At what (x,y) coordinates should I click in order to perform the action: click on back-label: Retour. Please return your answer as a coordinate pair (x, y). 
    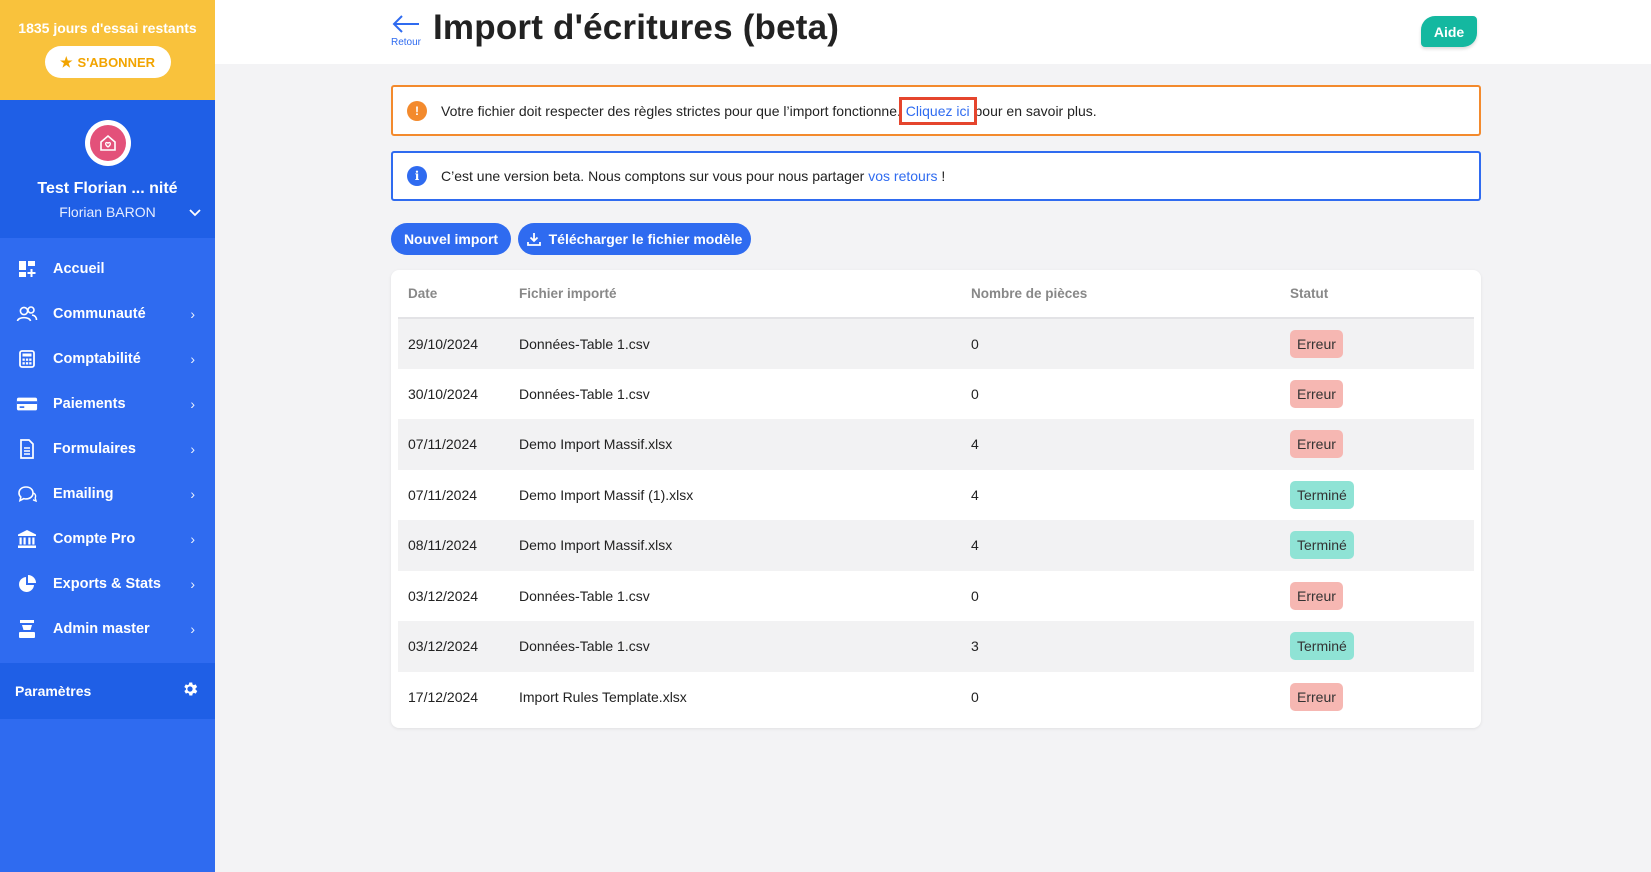
    Looking at the image, I should click on (405, 42).